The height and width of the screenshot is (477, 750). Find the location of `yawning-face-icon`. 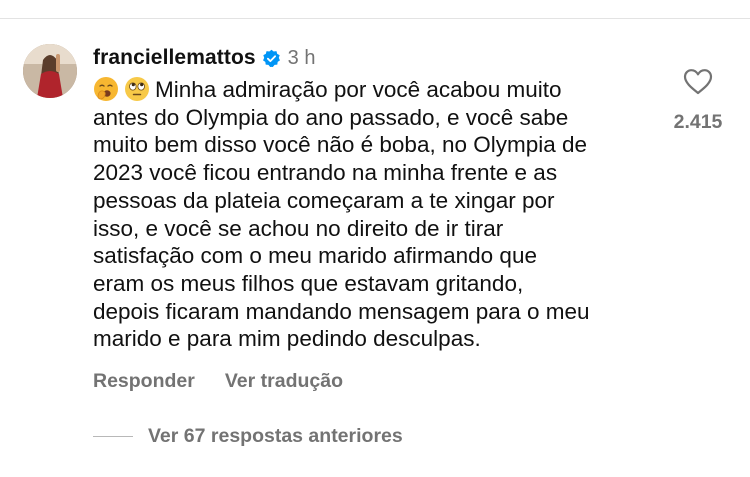

yawning-face-icon is located at coordinates (106, 89).